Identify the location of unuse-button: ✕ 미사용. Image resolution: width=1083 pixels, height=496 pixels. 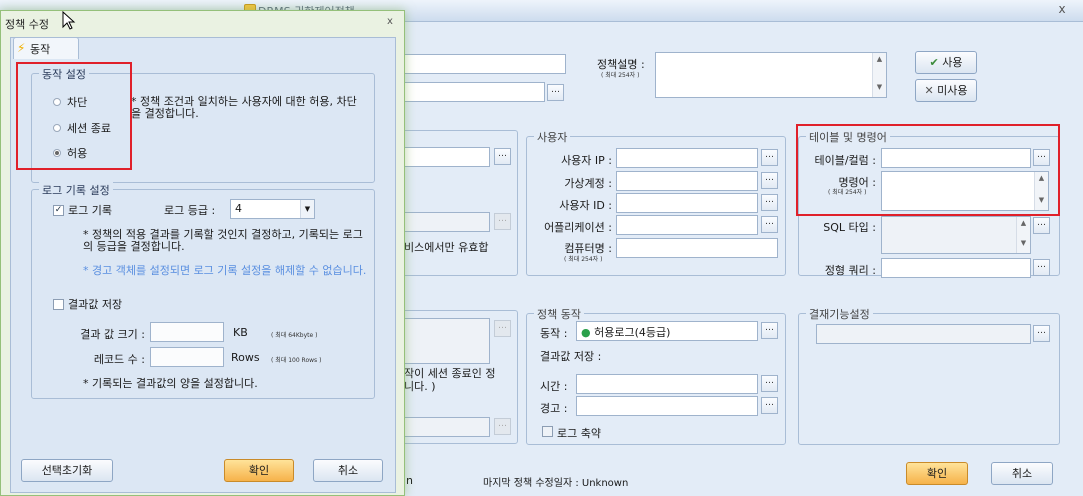
(946, 90).